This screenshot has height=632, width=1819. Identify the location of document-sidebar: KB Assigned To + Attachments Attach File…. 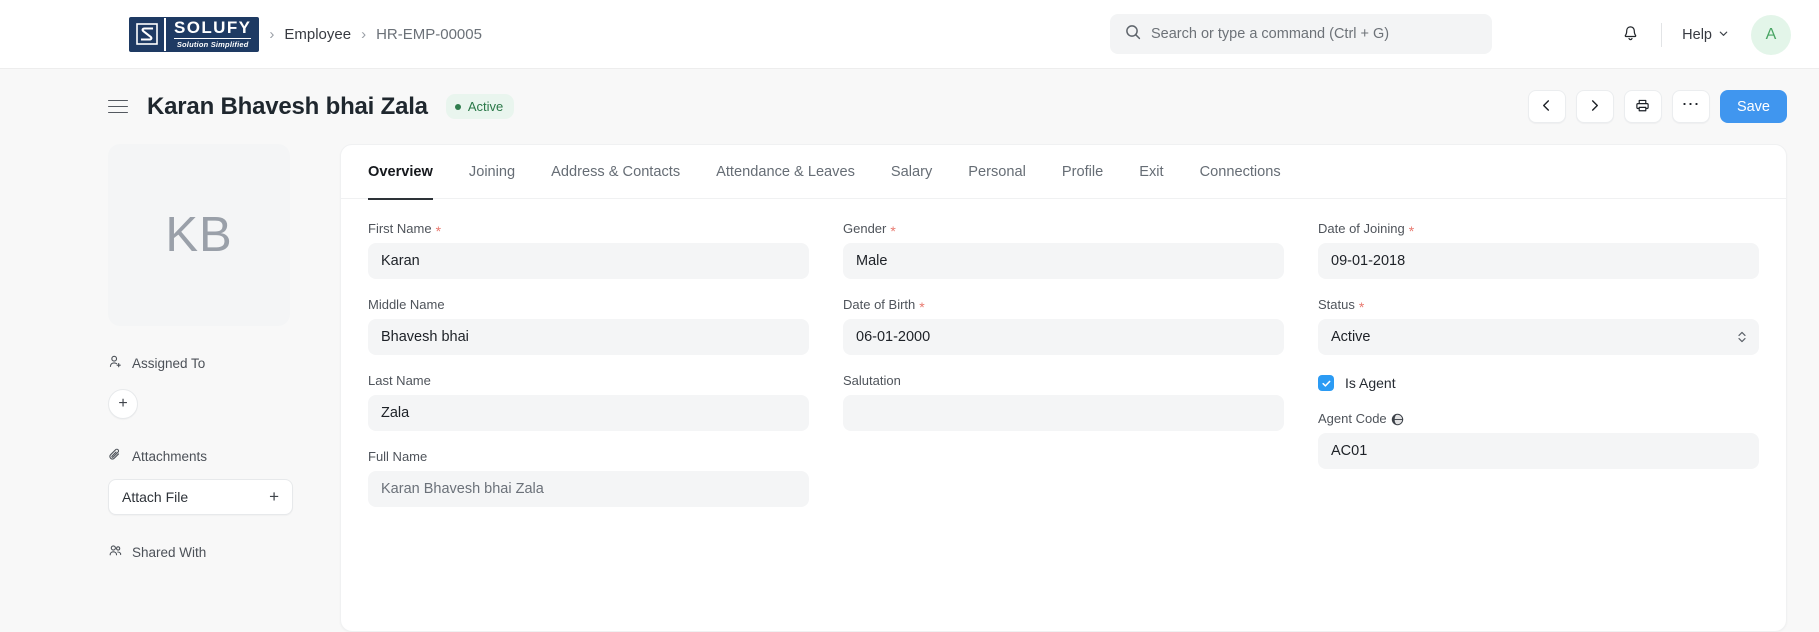
(146, 388).